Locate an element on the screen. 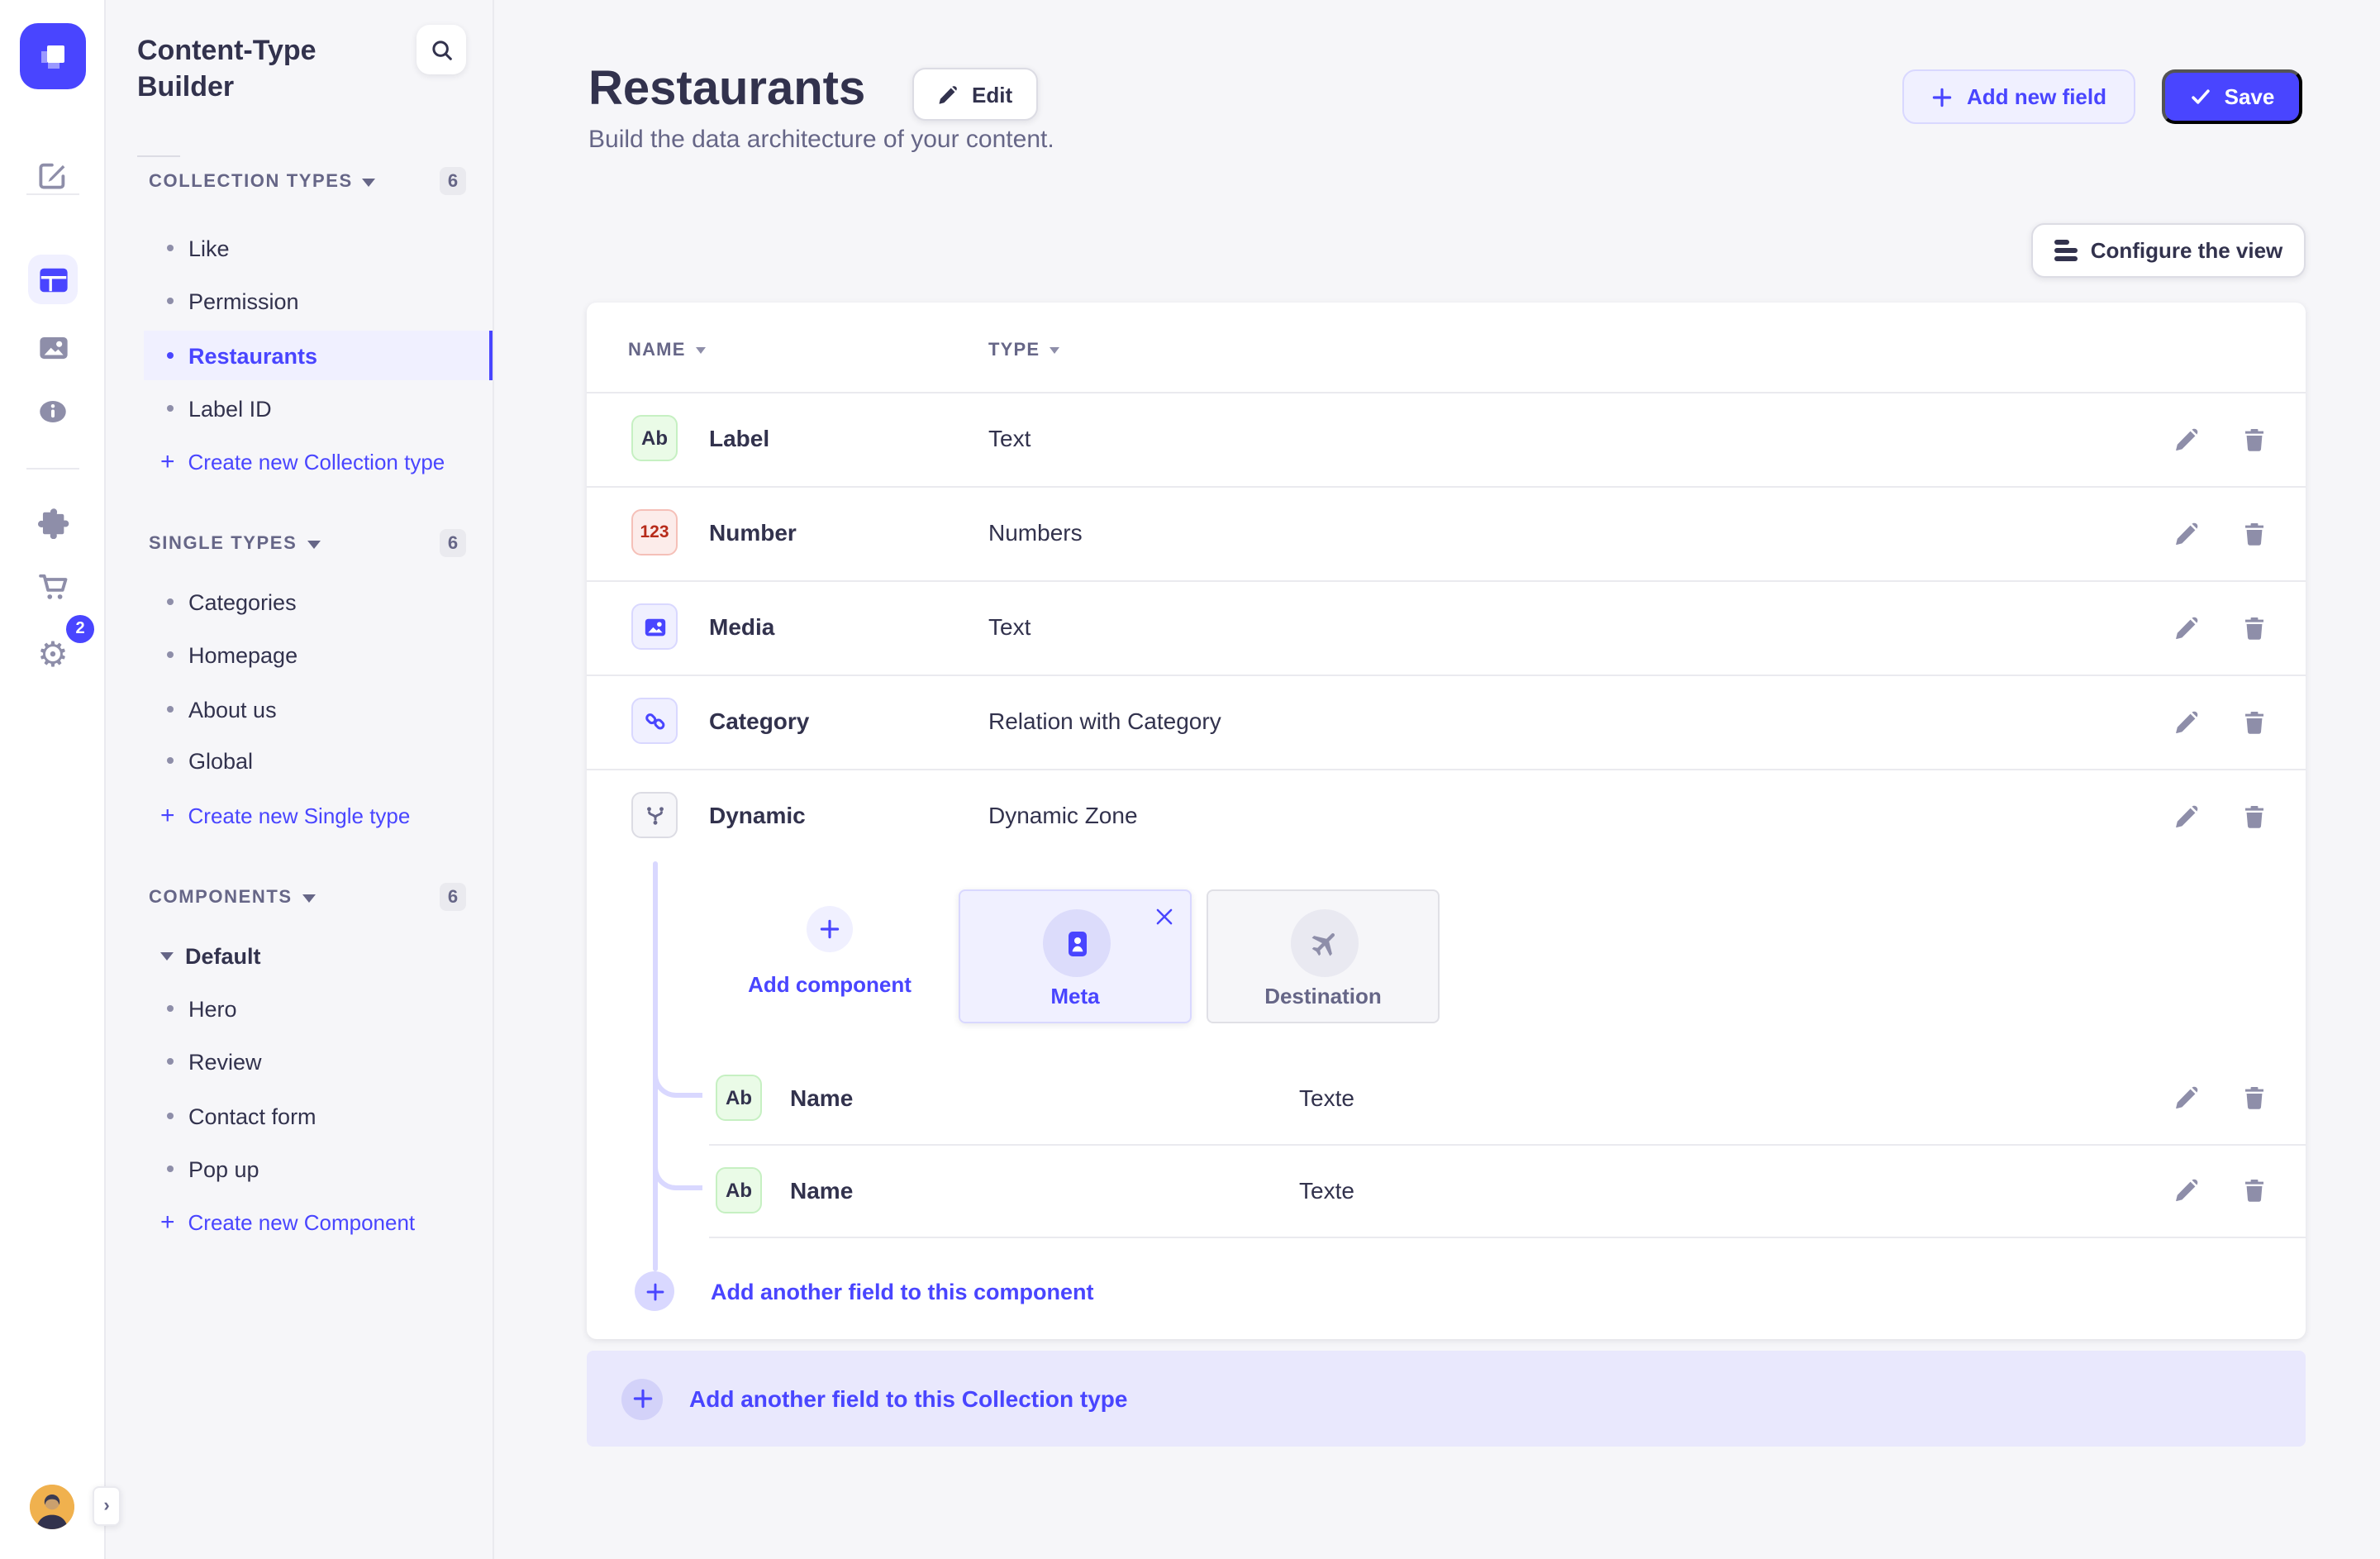  create-collection-type-link: + Create new Collection type is located at coordinates (302, 461).